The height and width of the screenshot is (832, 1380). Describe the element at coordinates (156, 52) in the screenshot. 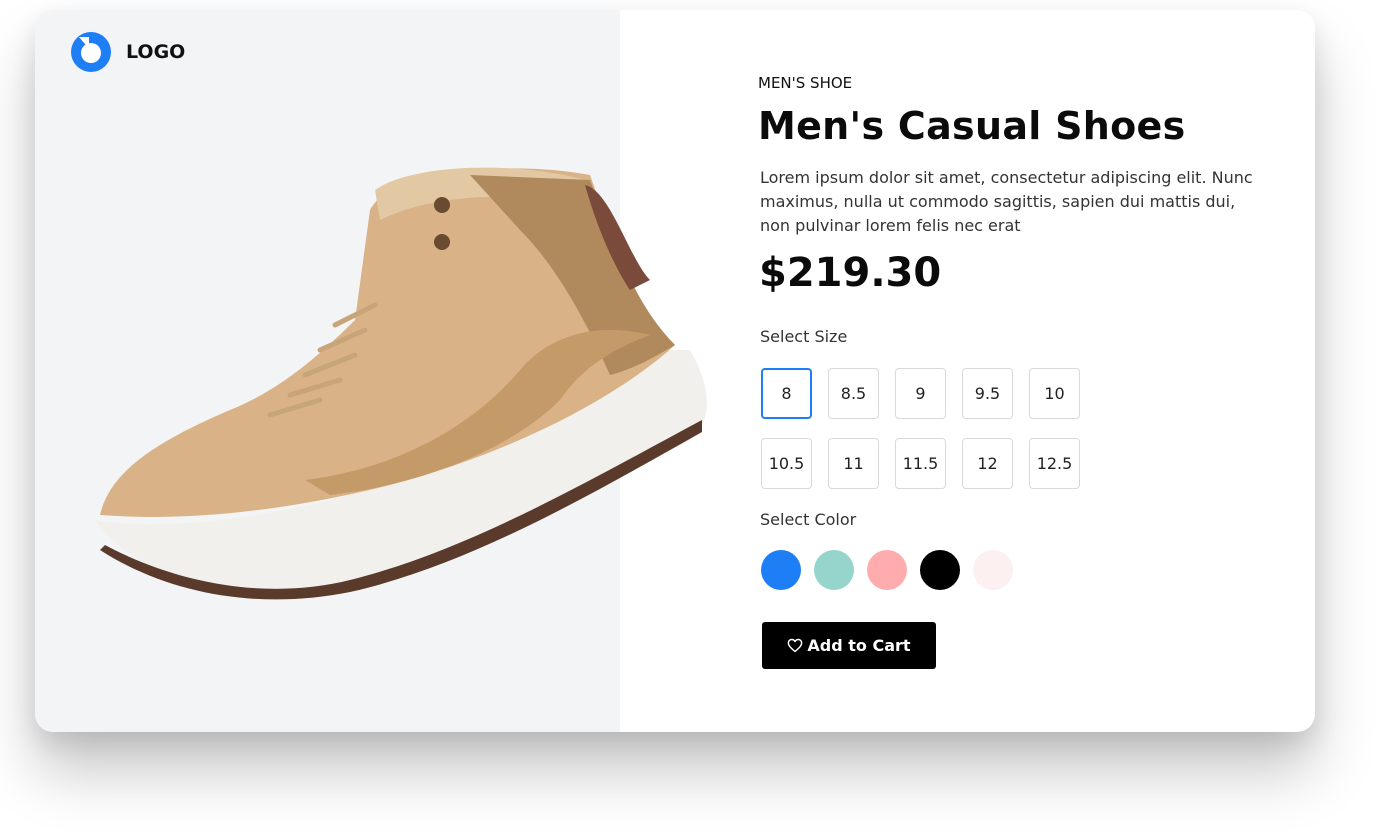

I see `logo-text: LOGO` at that location.